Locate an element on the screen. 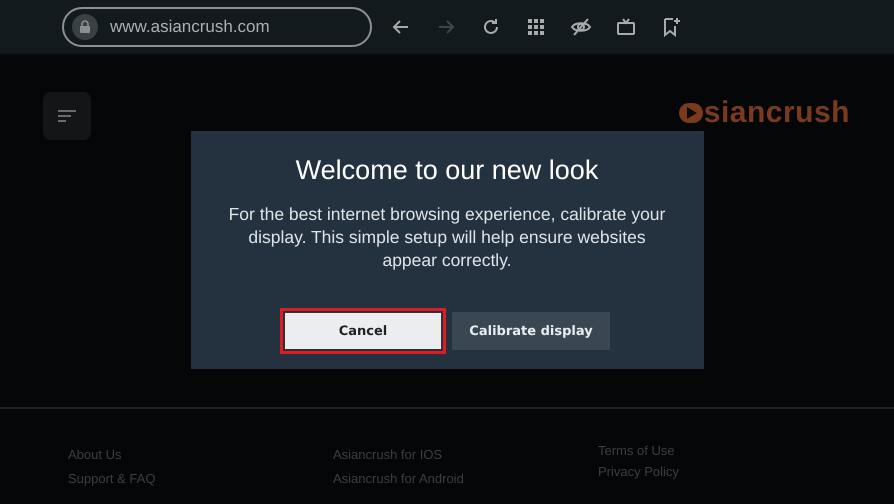 This screenshot has height=504, width=894. address-field: www.asiancrush.com is located at coordinates (217, 26).